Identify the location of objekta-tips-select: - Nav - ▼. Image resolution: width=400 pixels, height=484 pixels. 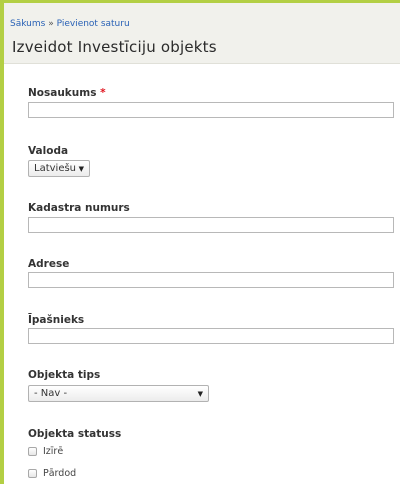
(118, 393).